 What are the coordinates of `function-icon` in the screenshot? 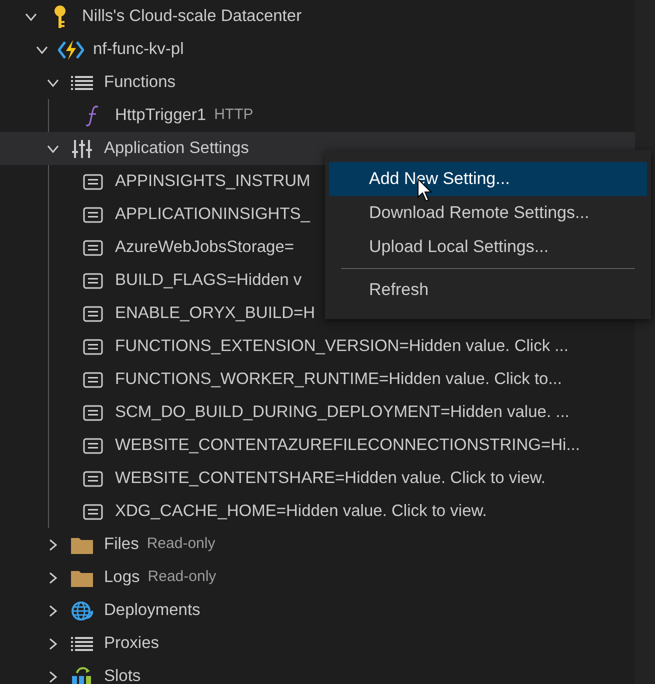 It's located at (93, 115).